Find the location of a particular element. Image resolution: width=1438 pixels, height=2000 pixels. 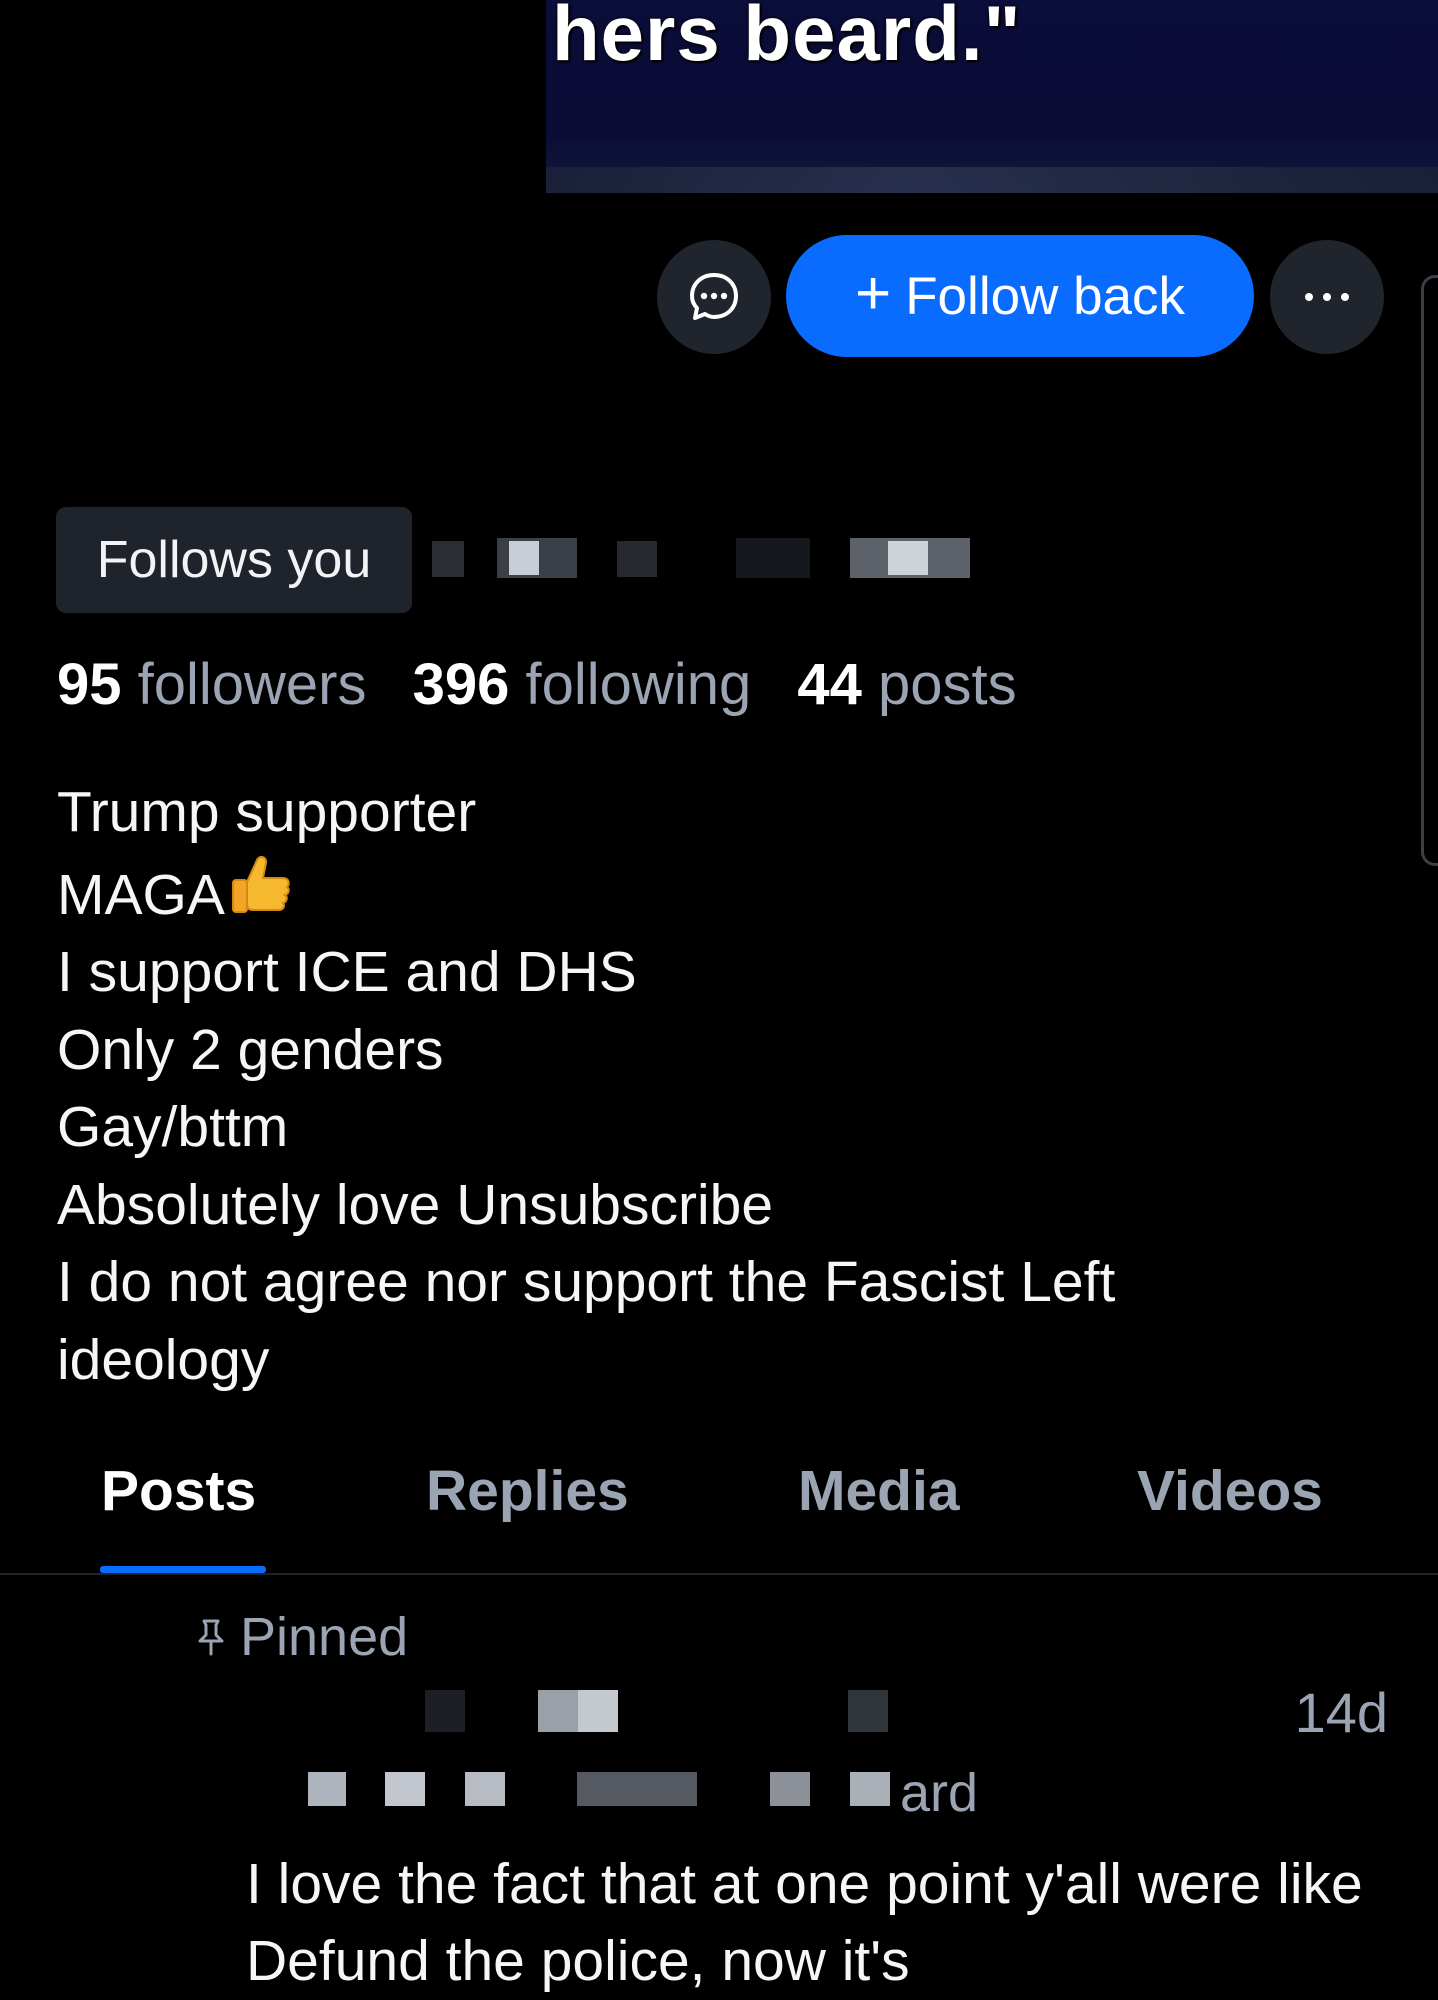

post-timestamp: 14d is located at coordinates (1341, 1712).